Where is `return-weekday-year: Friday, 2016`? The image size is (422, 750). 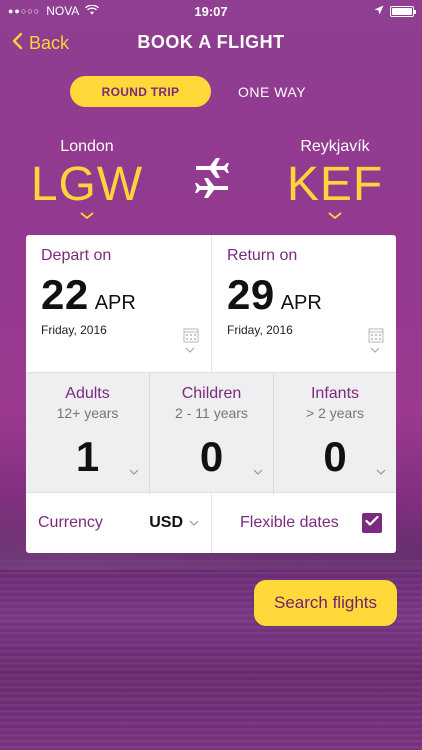
return-weekday-year: Friday, 2016 is located at coordinates (260, 330).